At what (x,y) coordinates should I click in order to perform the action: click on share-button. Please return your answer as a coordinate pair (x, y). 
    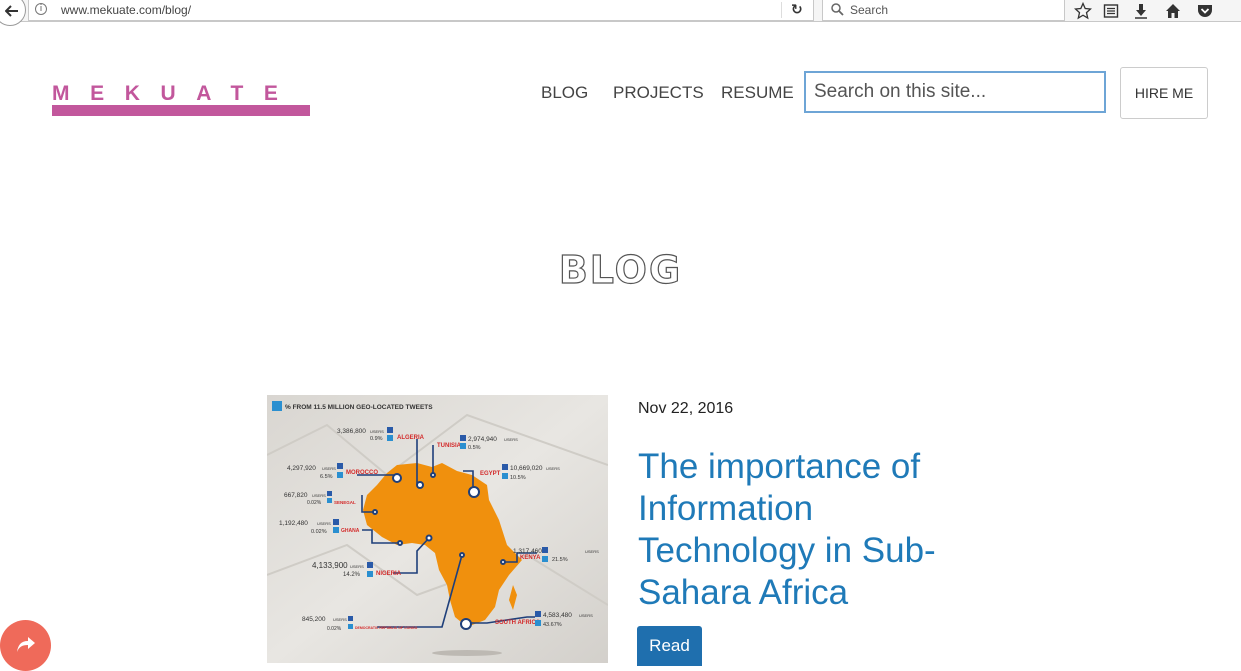
    Looking at the image, I should click on (25, 645).